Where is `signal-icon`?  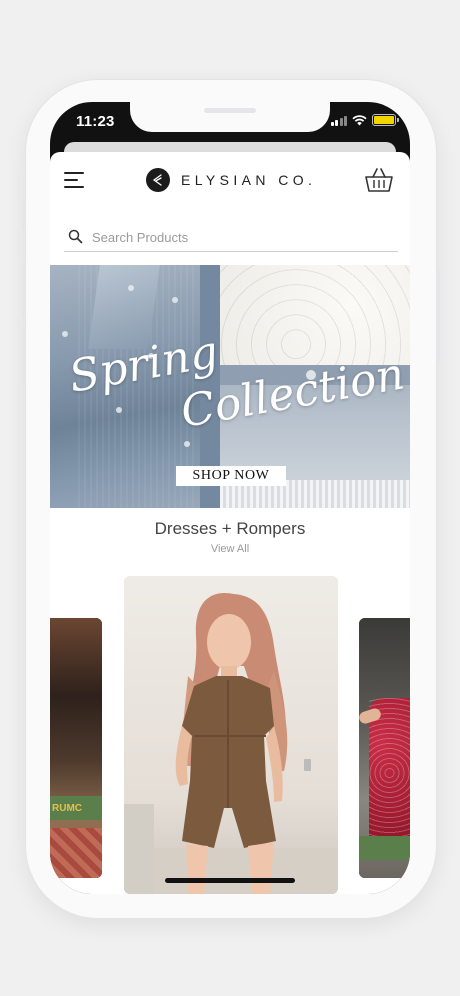 signal-icon is located at coordinates (338, 120).